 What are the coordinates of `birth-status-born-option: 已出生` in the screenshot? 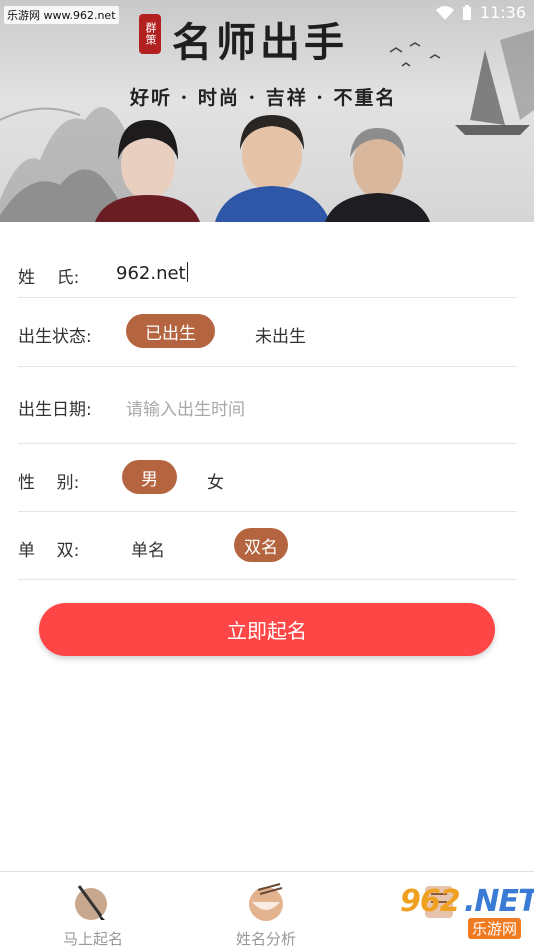 It's located at (170, 331).